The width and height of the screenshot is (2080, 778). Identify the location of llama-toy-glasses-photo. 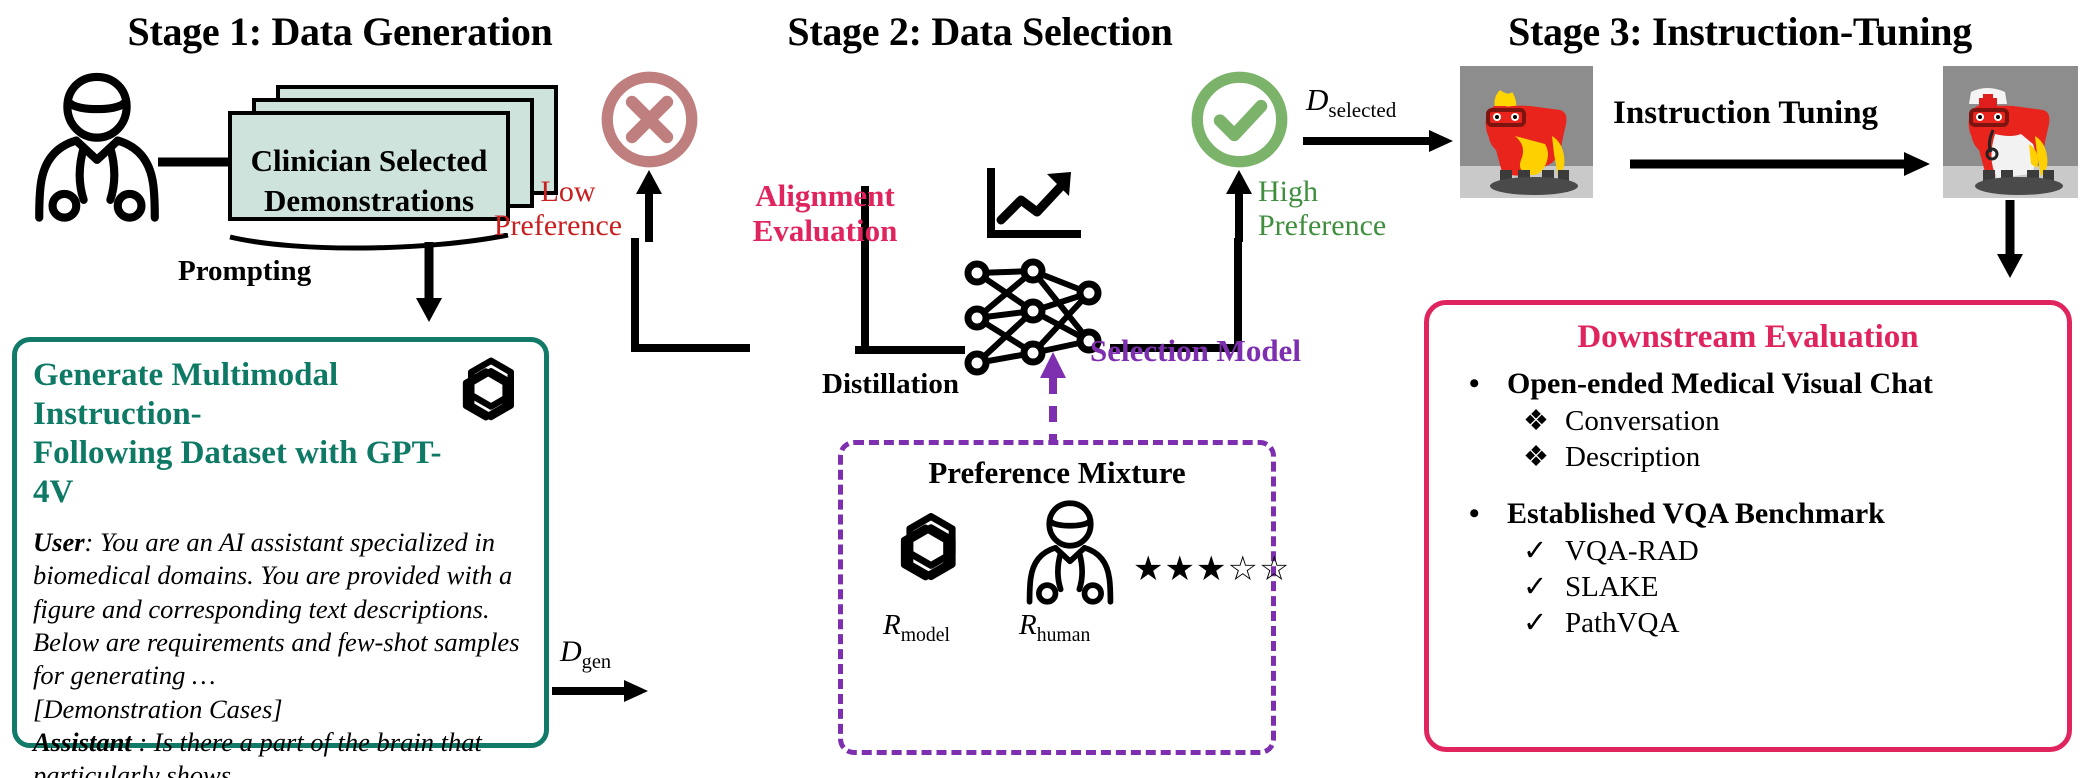
(1526, 132).